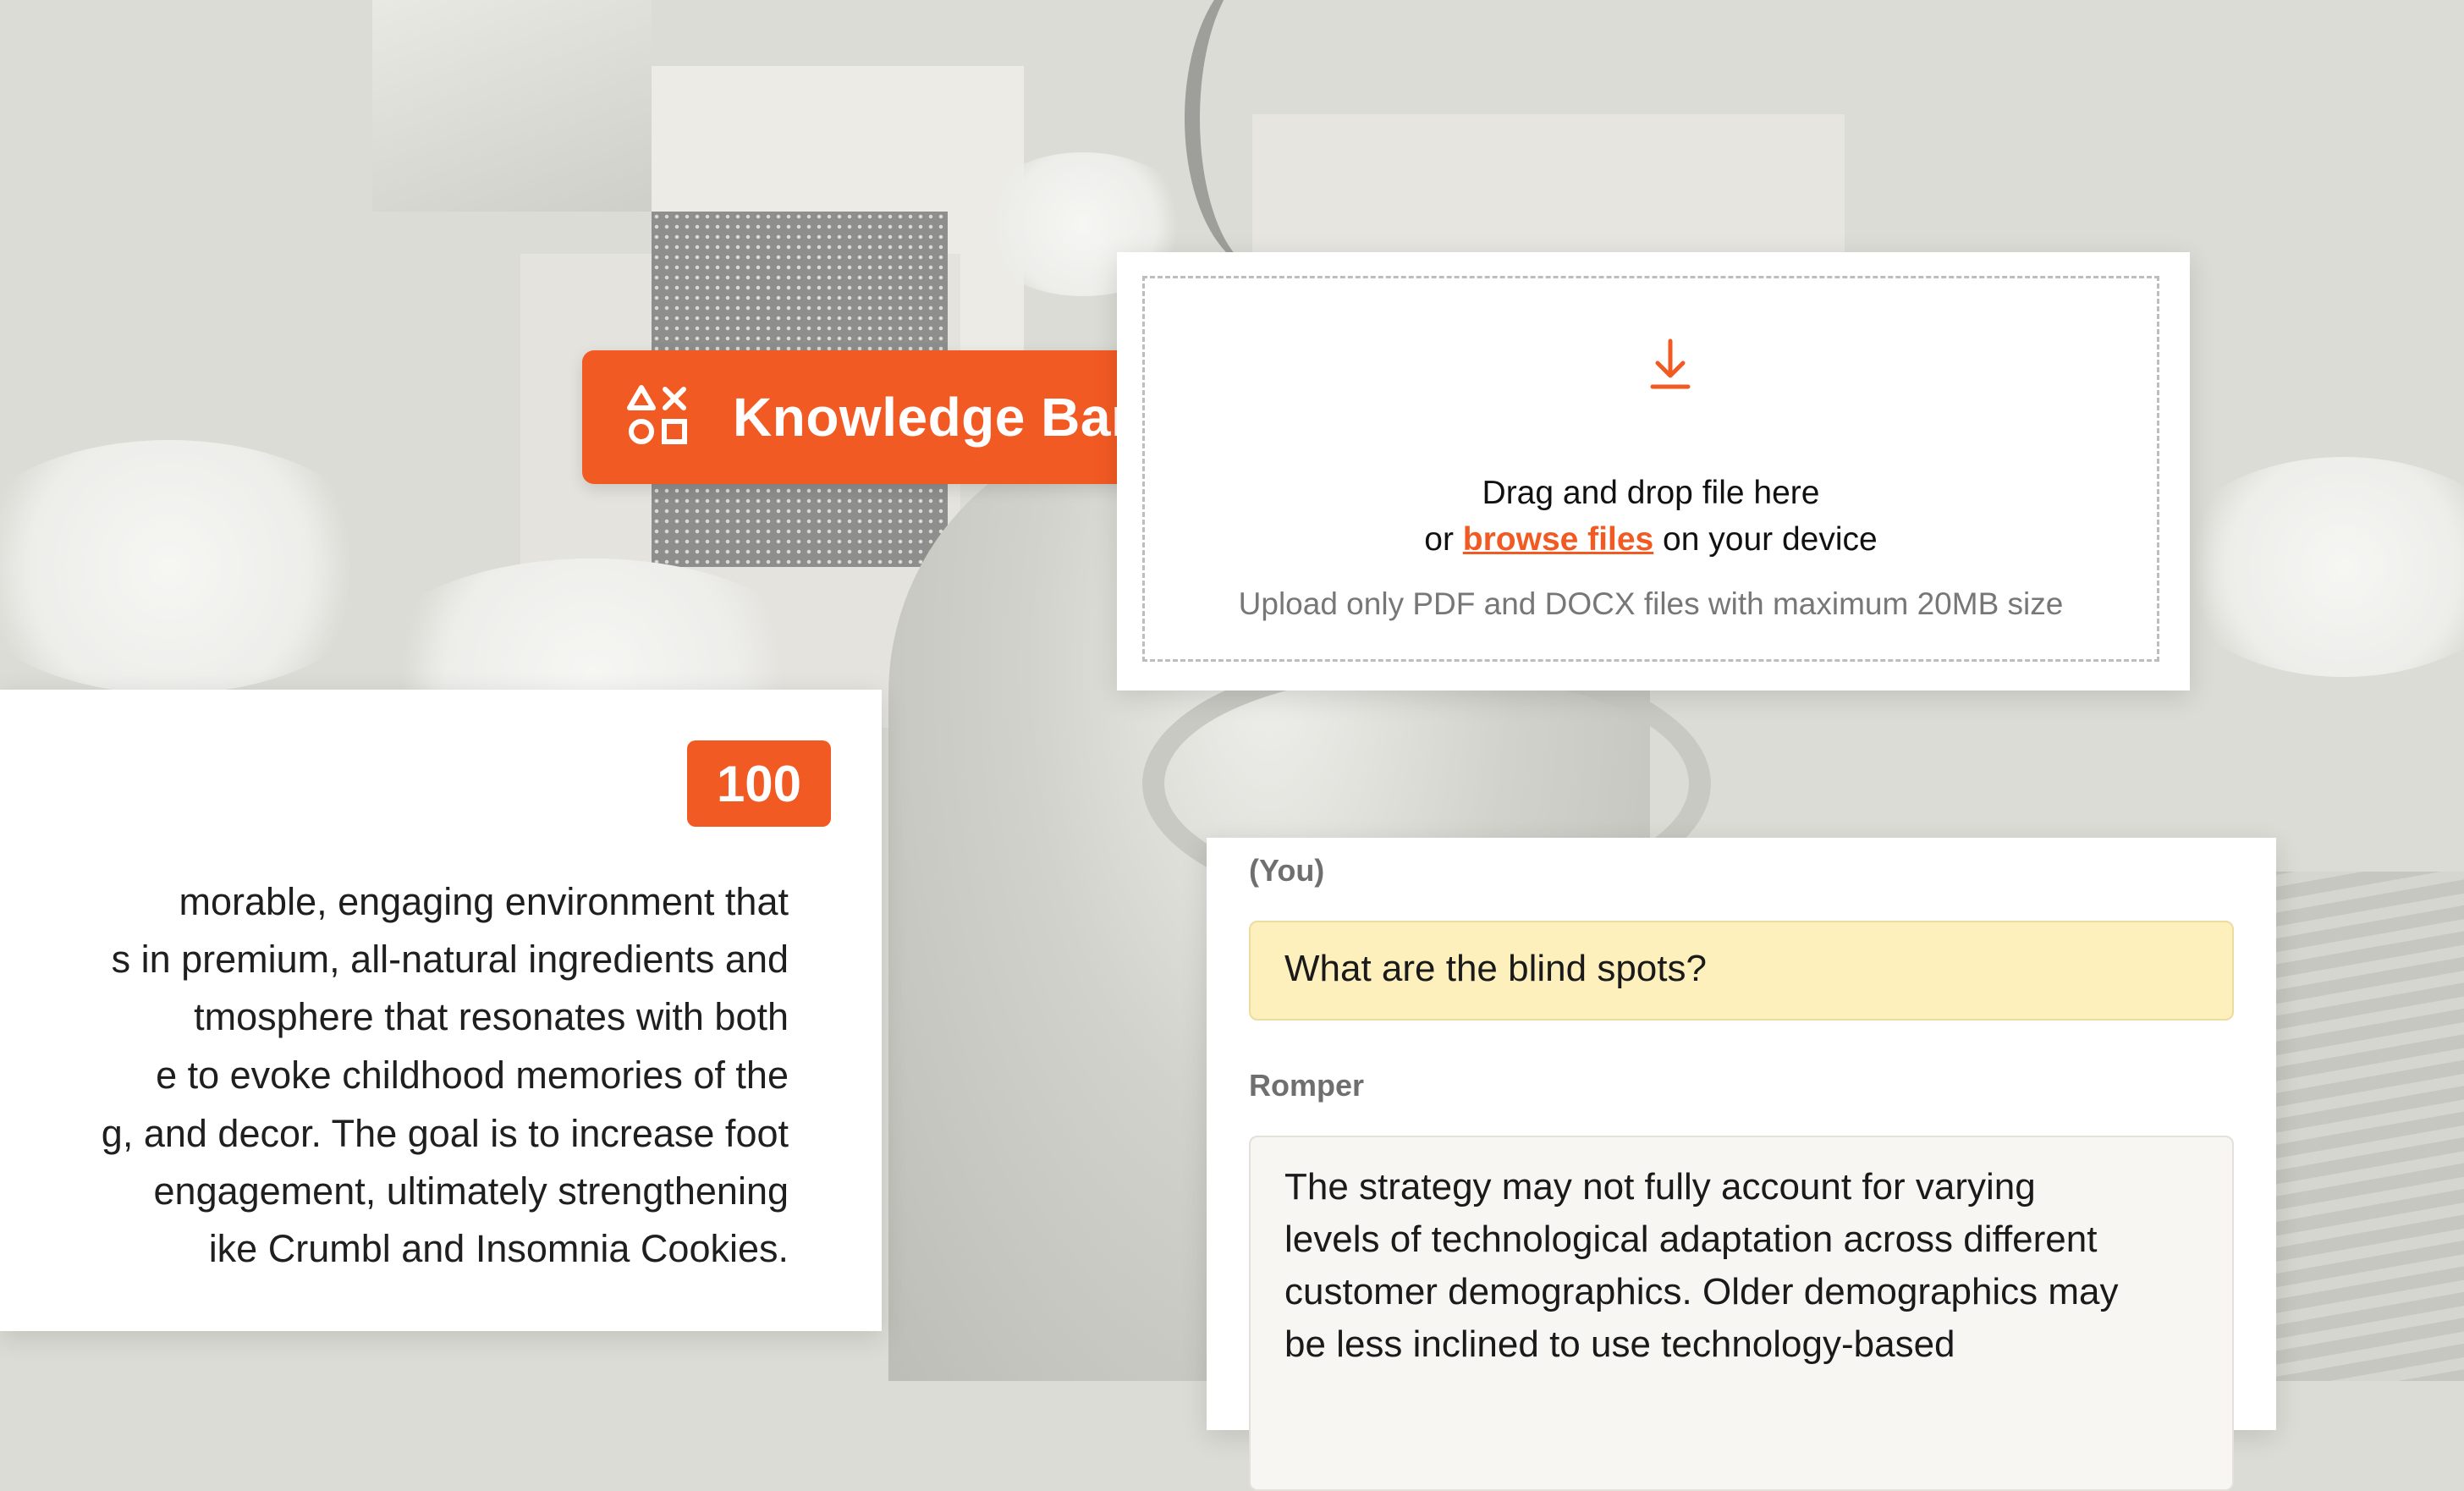 The height and width of the screenshot is (1491, 2464). I want to click on body-text-line: ike Crumbl and Insomnia Cookies., so click(498, 1248).